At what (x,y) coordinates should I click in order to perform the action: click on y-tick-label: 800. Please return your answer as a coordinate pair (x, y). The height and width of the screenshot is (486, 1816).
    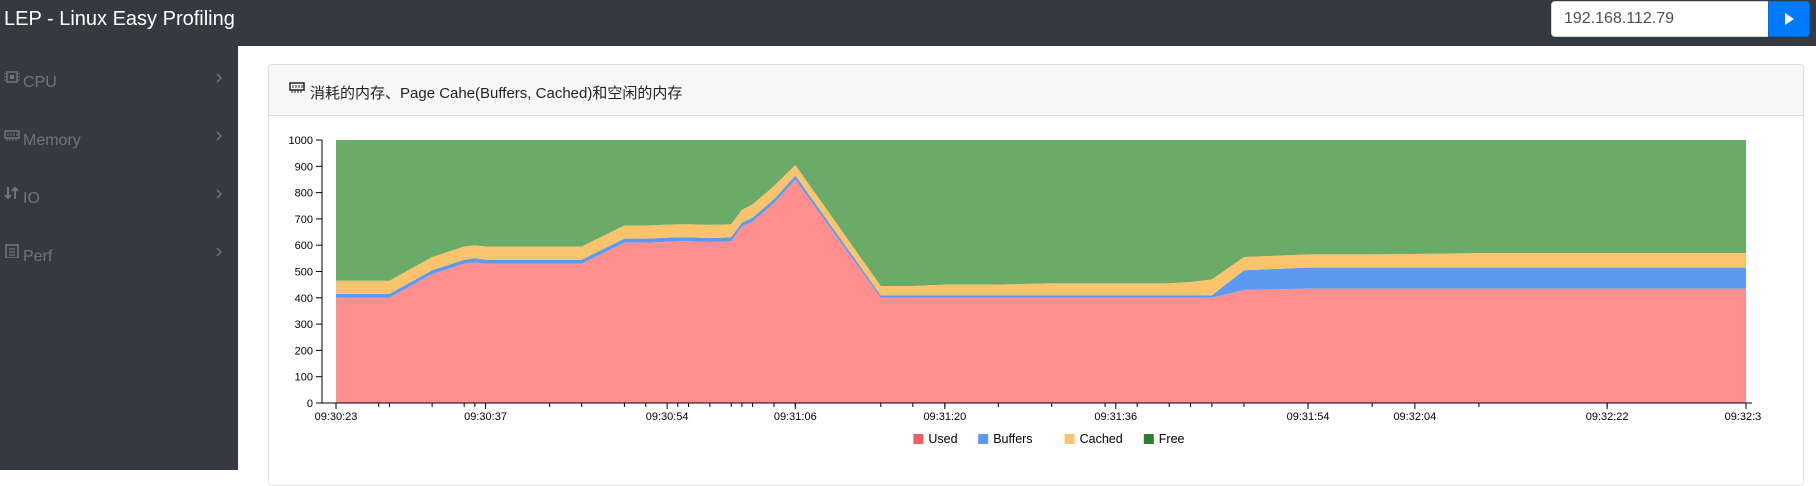
    Looking at the image, I should click on (304, 194).